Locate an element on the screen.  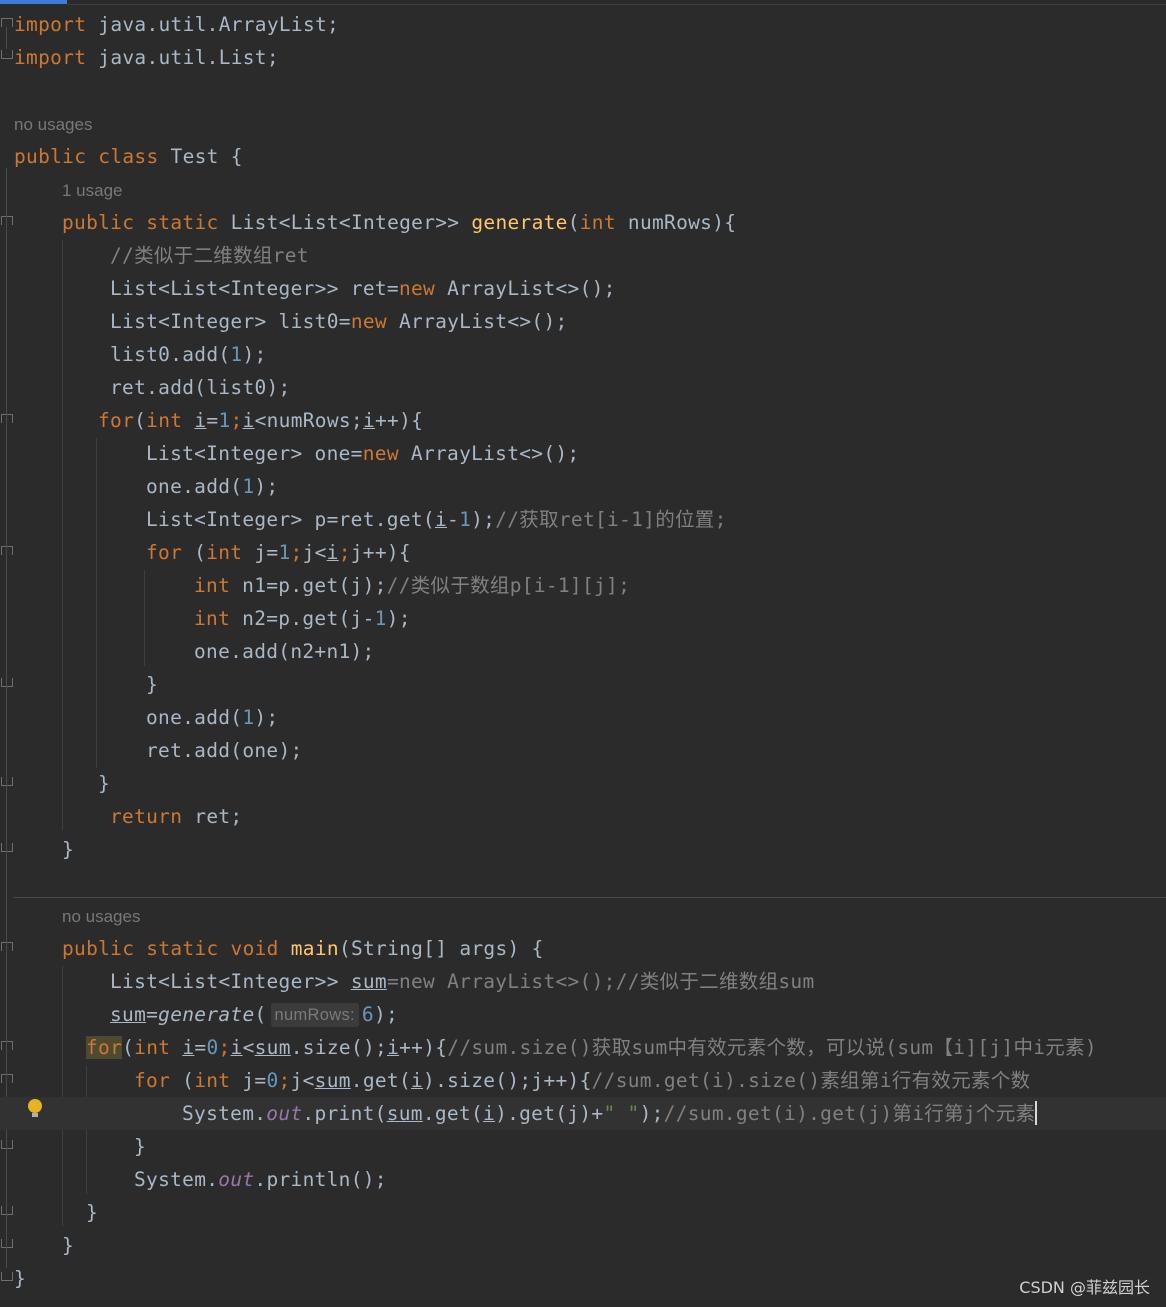
code-text: list0.add( is located at coordinates (170, 354).